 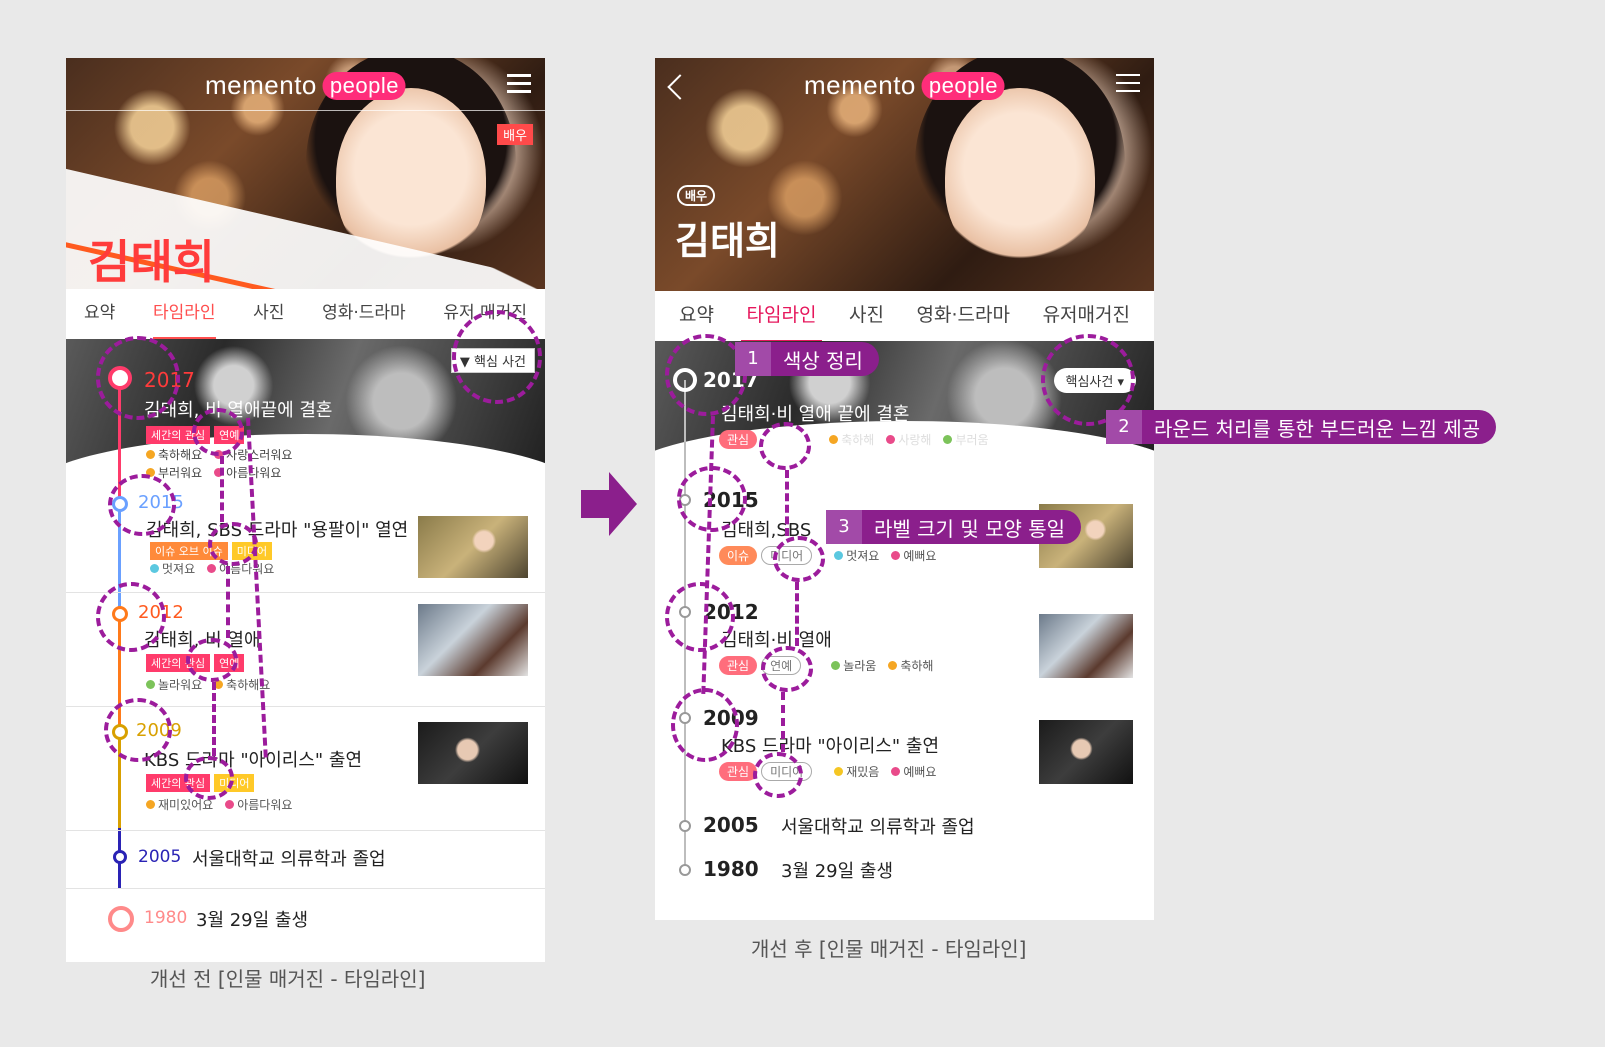 What do you see at coordinates (831, 555) in the screenshot?
I see `event-labels: 이슈 미디어 멋져요 예뻐요` at bounding box center [831, 555].